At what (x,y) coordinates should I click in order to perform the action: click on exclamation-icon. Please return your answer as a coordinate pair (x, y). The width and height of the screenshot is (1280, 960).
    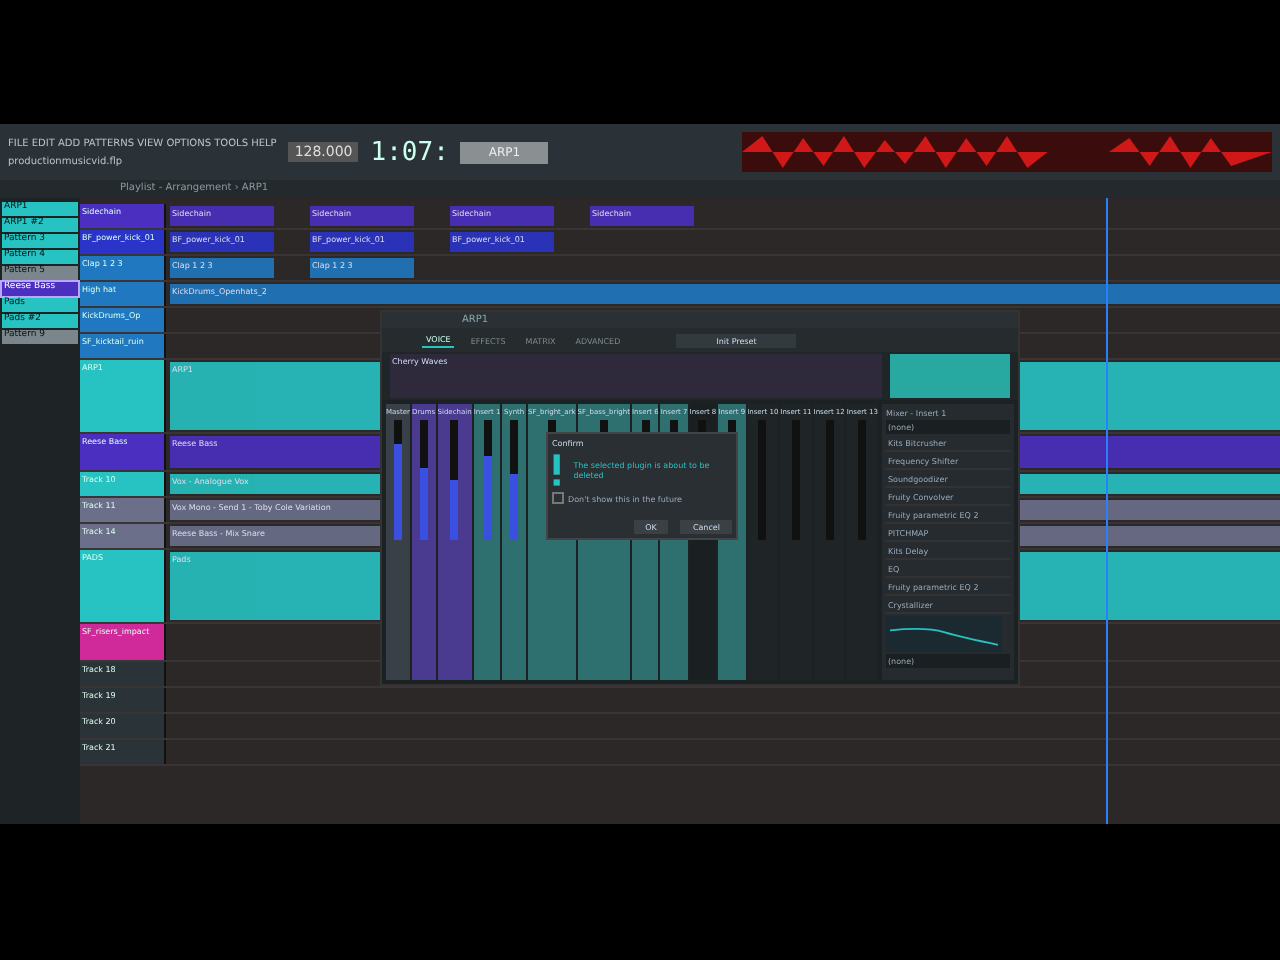
    Looking at the image, I should click on (557, 470).